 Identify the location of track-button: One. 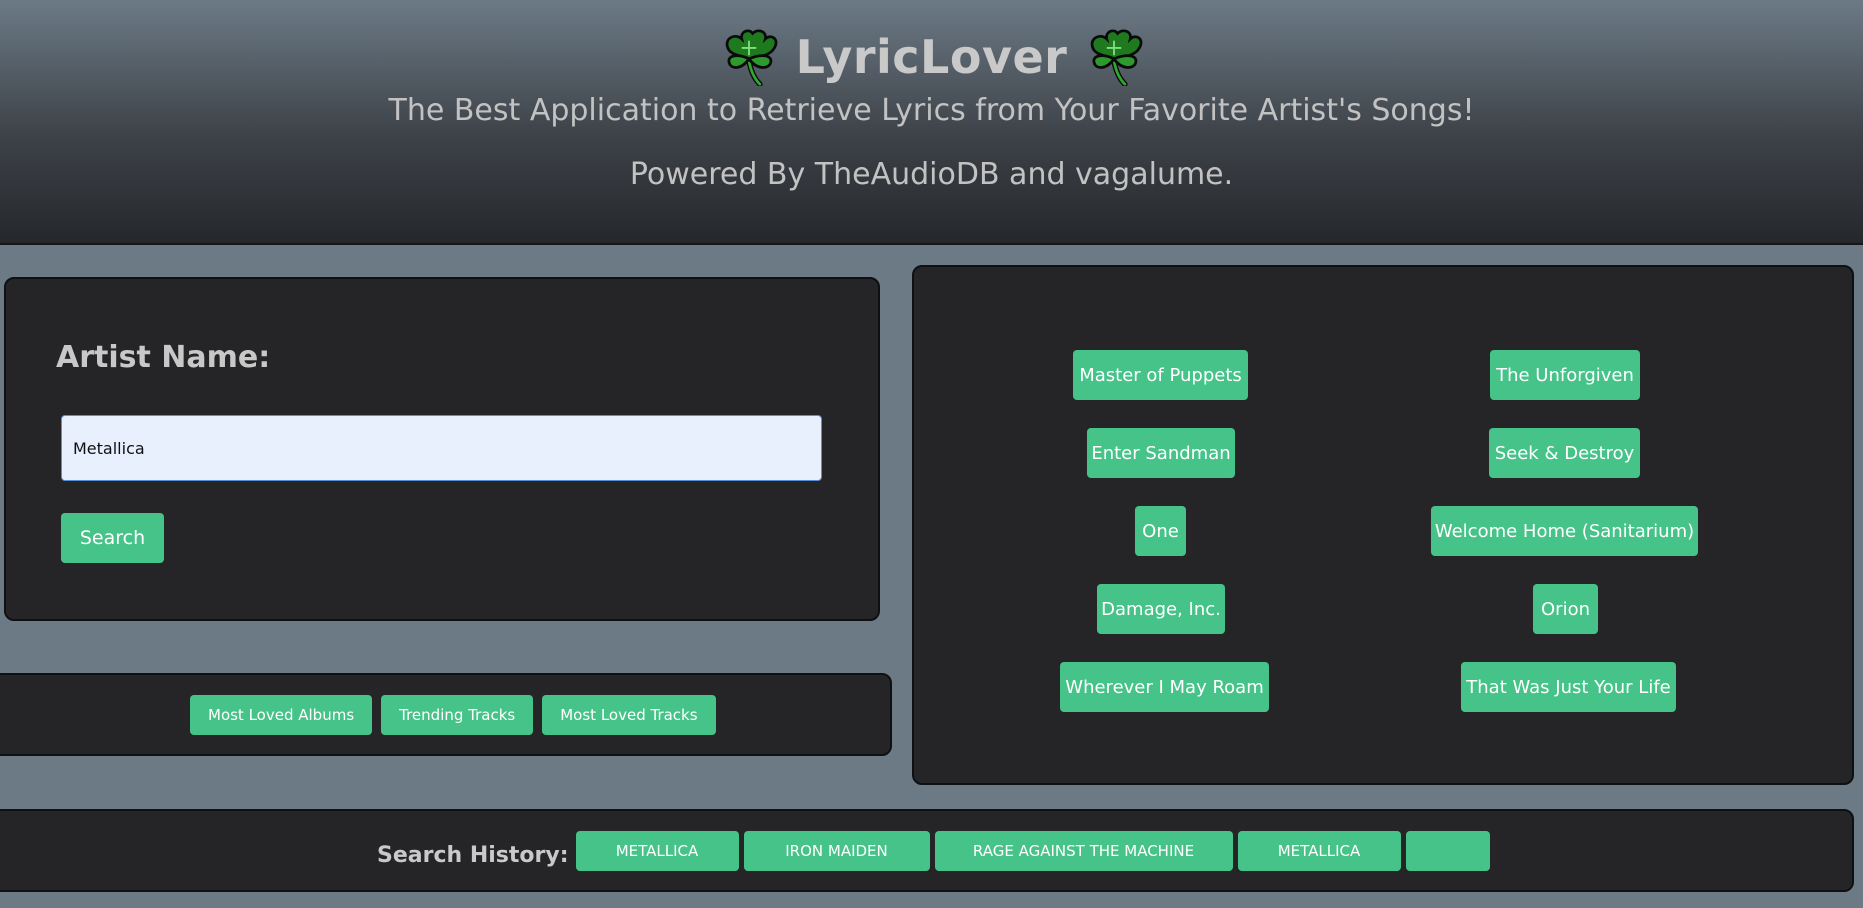
(1160, 531).